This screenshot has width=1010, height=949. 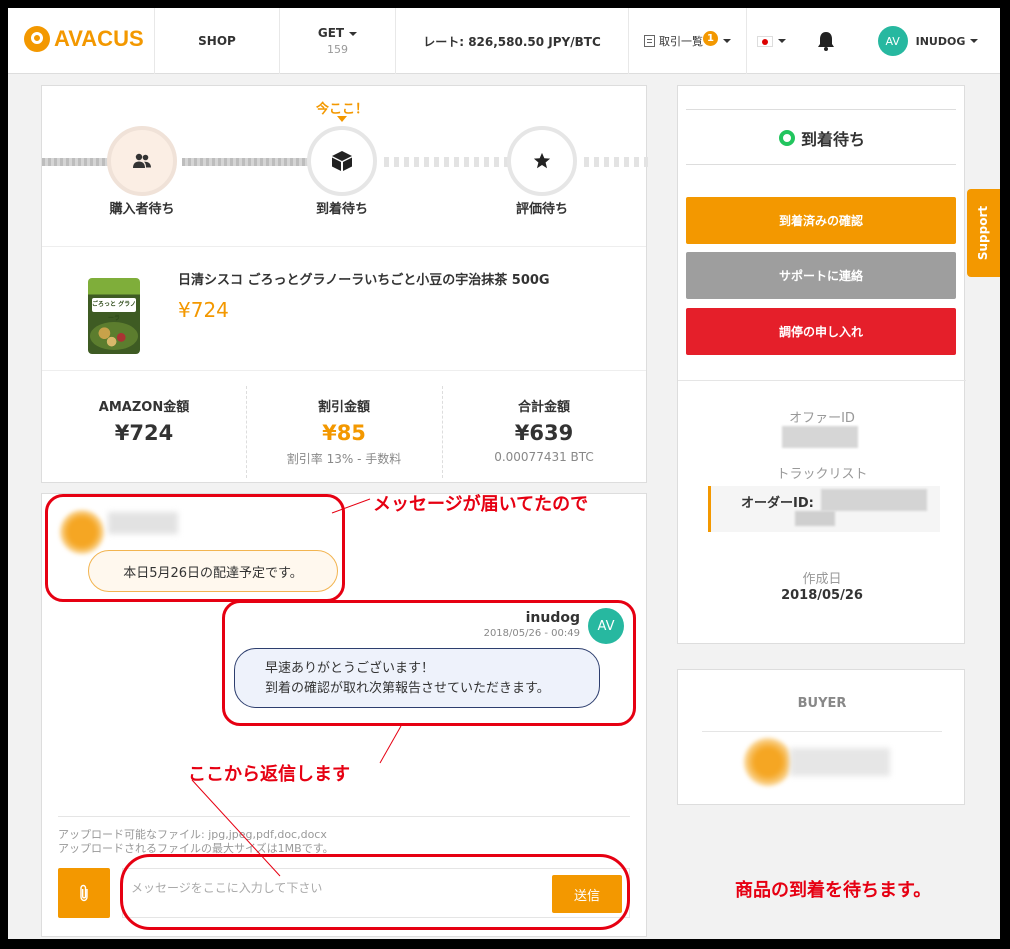 What do you see at coordinates (833, 890) in the screenshot?
I see `annotation-text: 商品の到着を待ちます。` at bounding box center [833, 890].